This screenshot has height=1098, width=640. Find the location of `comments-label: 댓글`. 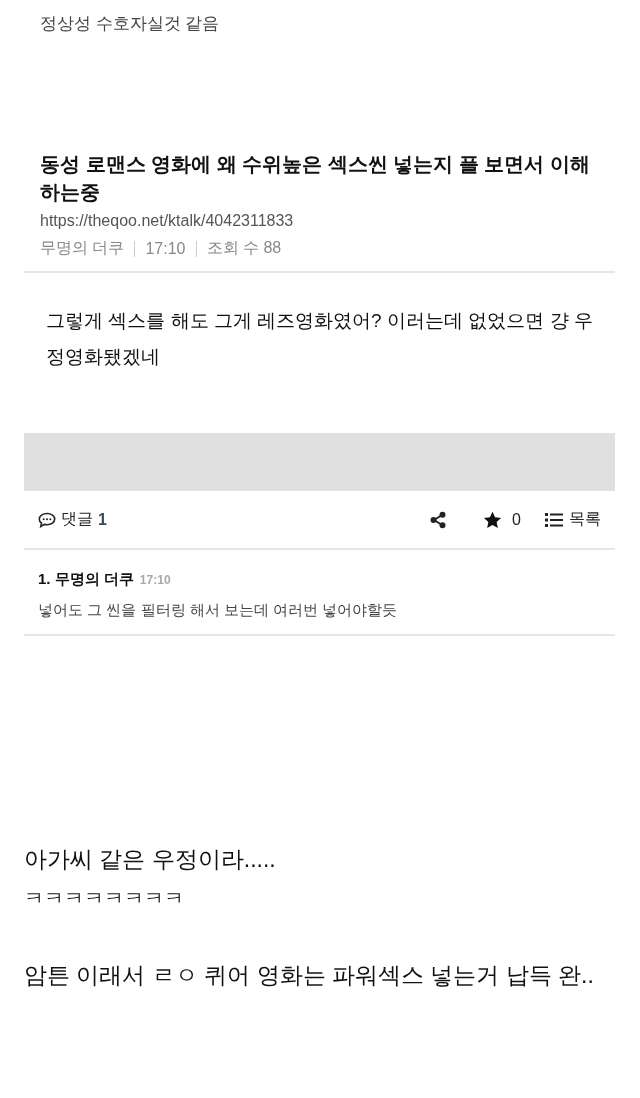

comments-label: 댓글 is located at coordinates (77, 519).